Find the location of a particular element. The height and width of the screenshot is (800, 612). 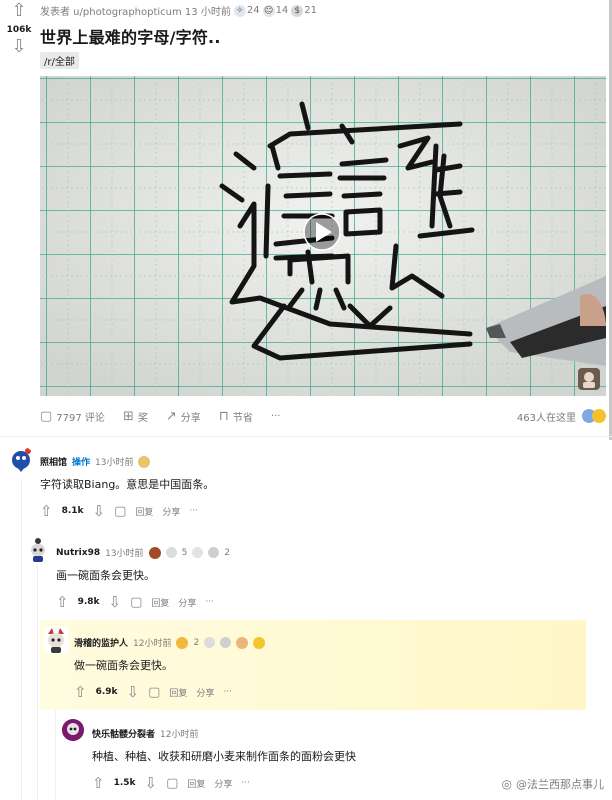

comment-author: Nutrix98 is located at coordinates (78, 553).